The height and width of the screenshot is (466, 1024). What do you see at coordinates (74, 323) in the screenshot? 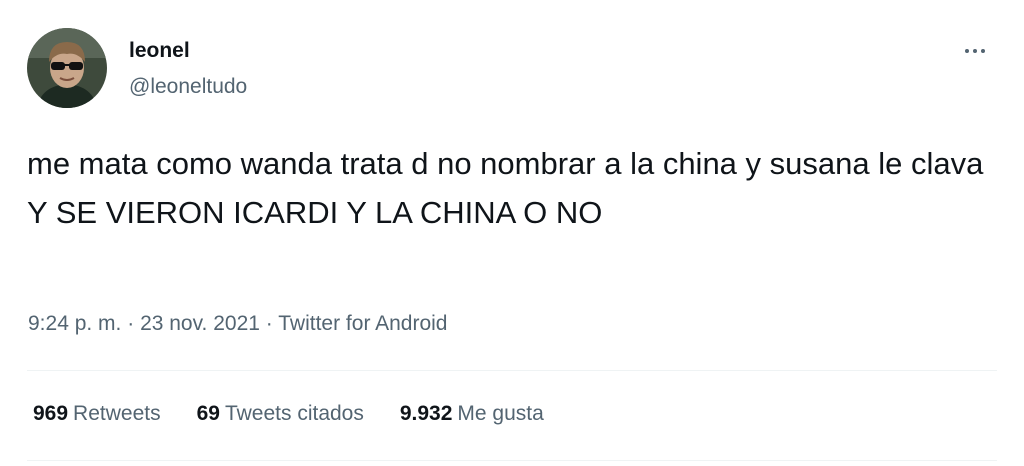
I see `tweet-timestamp-time: 9:24 p. m.` at bounding box center [74, 323].